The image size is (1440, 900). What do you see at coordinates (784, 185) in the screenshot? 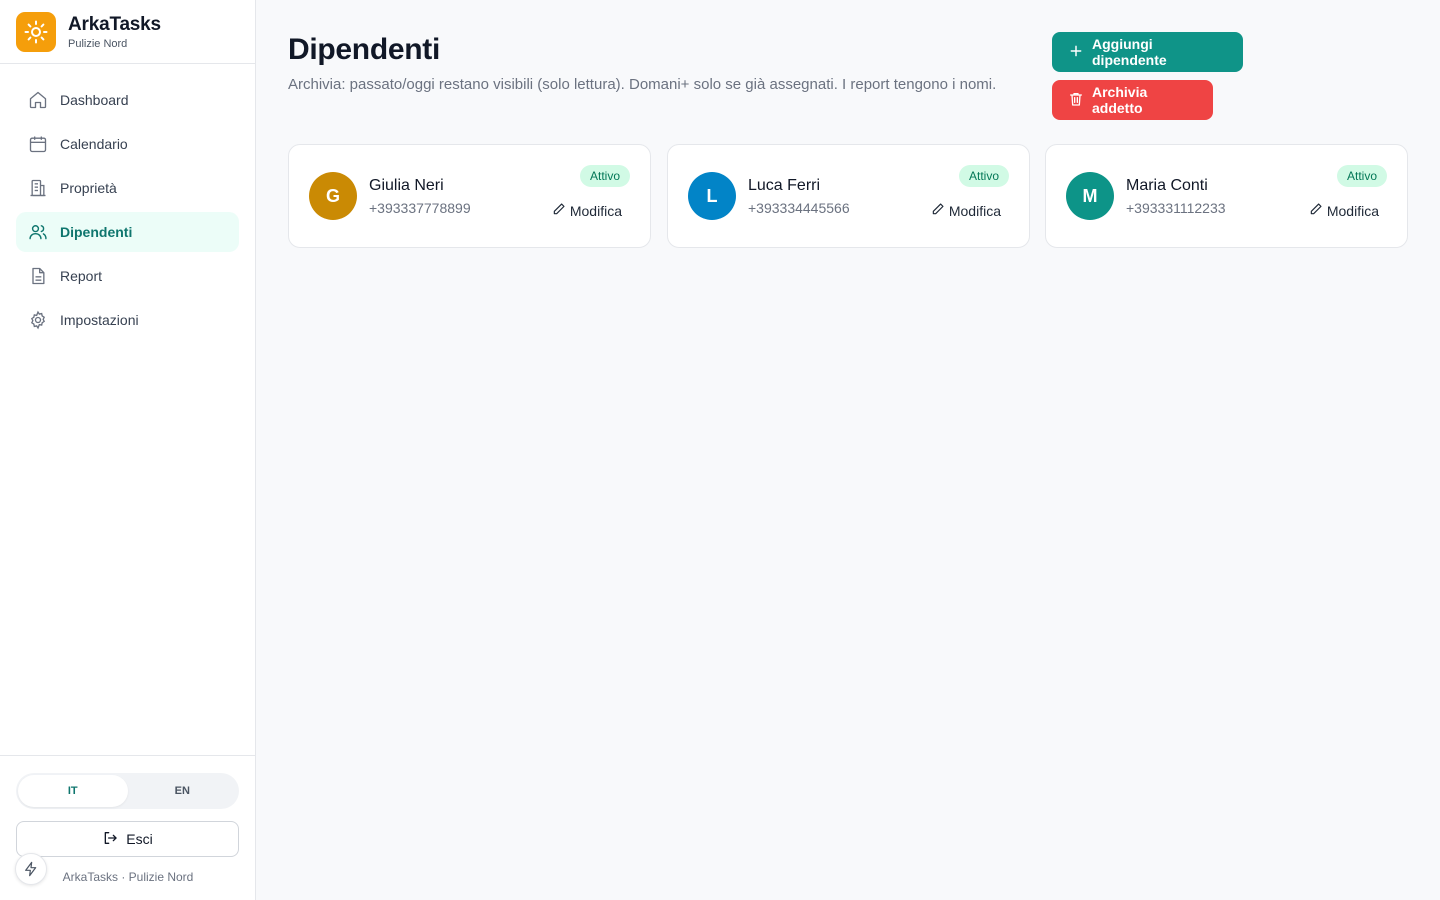
I see `employee-name: Luca Ferri` at bounding box center [784, 185].